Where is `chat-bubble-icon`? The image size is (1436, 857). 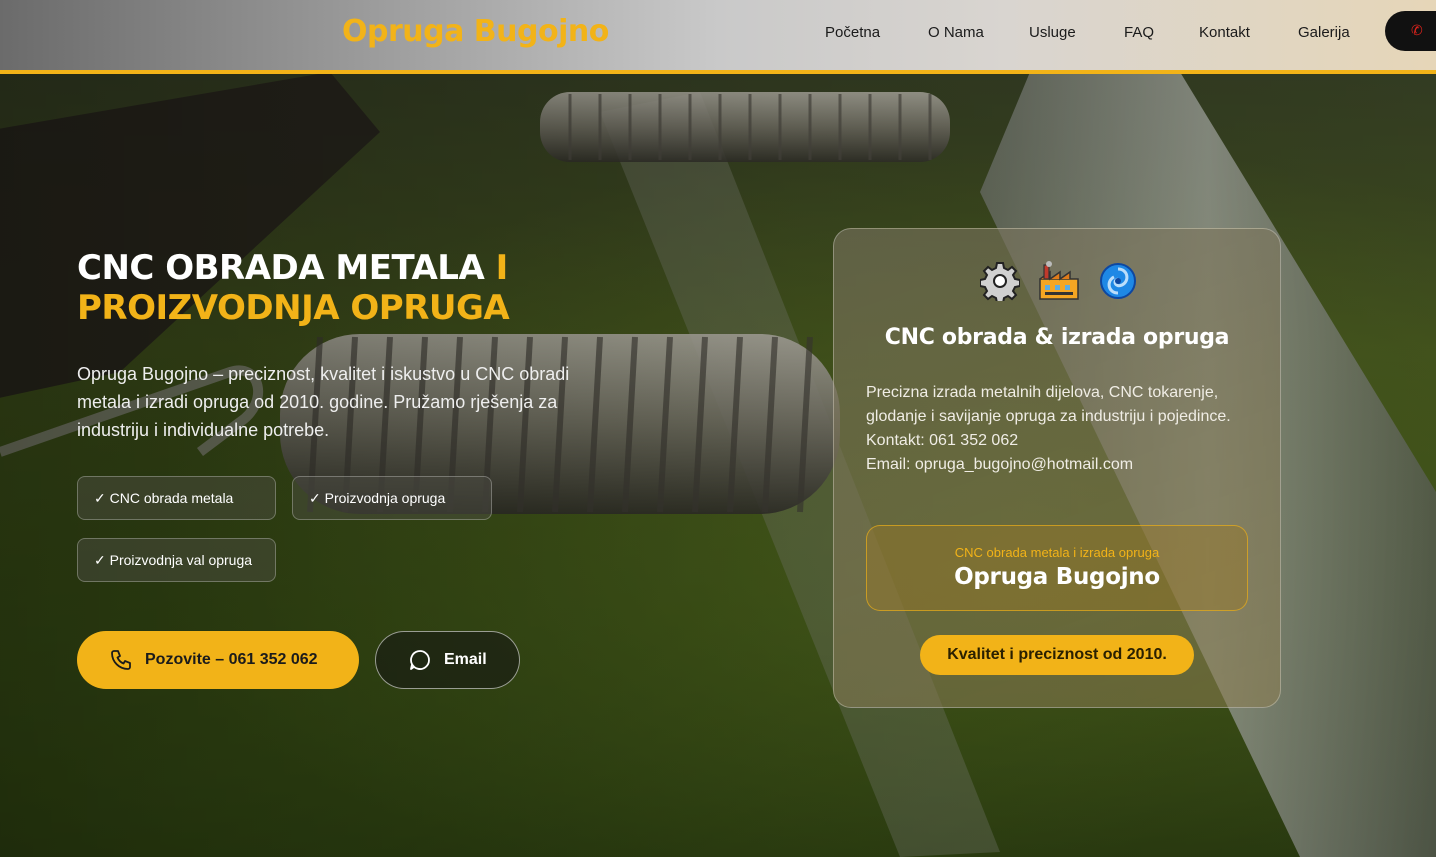
chat-bubble-icon is located at coordinates (420, 662).